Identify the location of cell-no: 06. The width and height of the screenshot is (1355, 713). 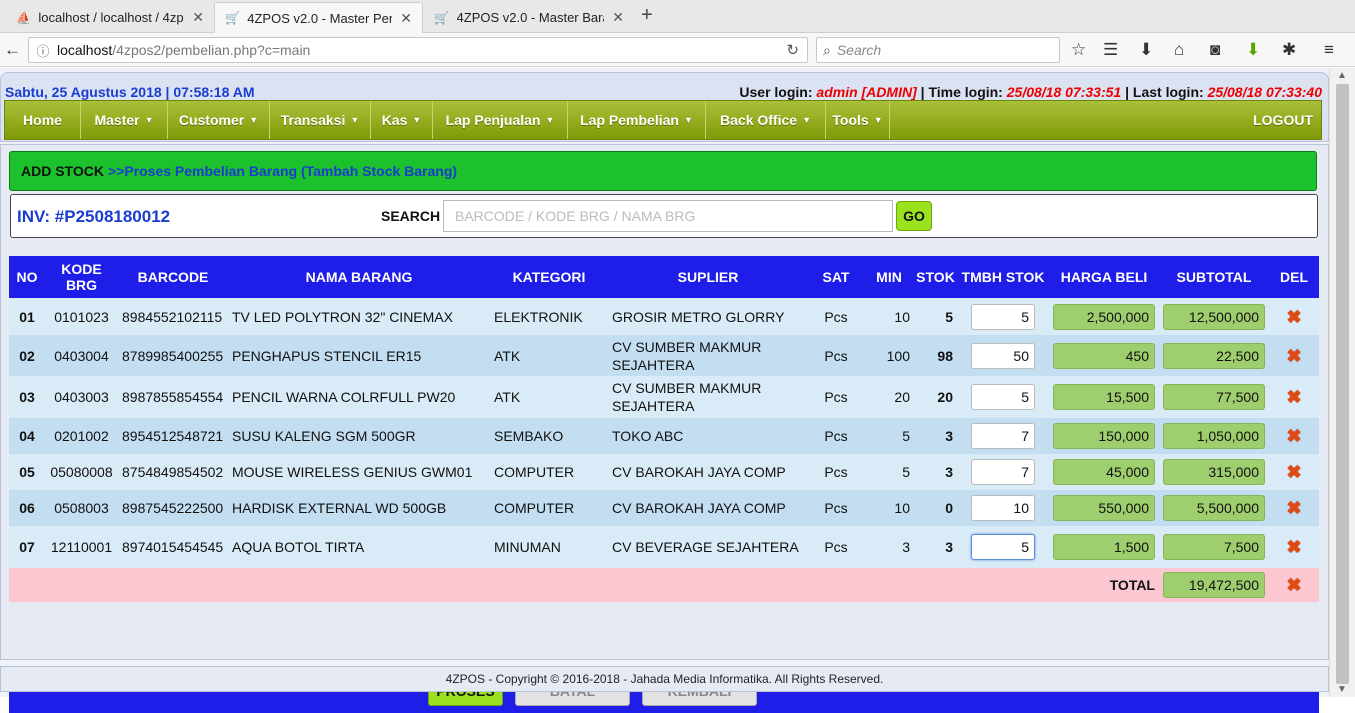
(27, 508).